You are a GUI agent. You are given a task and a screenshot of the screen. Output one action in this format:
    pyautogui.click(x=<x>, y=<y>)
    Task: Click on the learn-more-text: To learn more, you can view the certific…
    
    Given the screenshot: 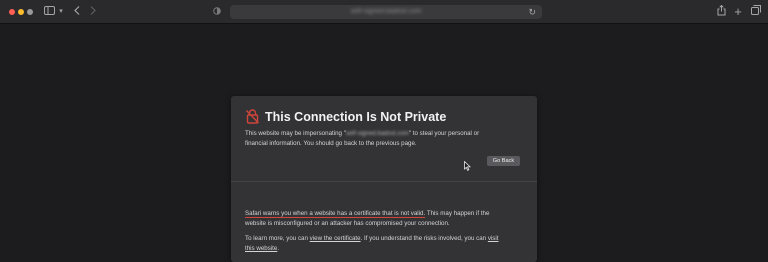 What is the action you would take?
    pyautogui.click(x=383, y=244)
    